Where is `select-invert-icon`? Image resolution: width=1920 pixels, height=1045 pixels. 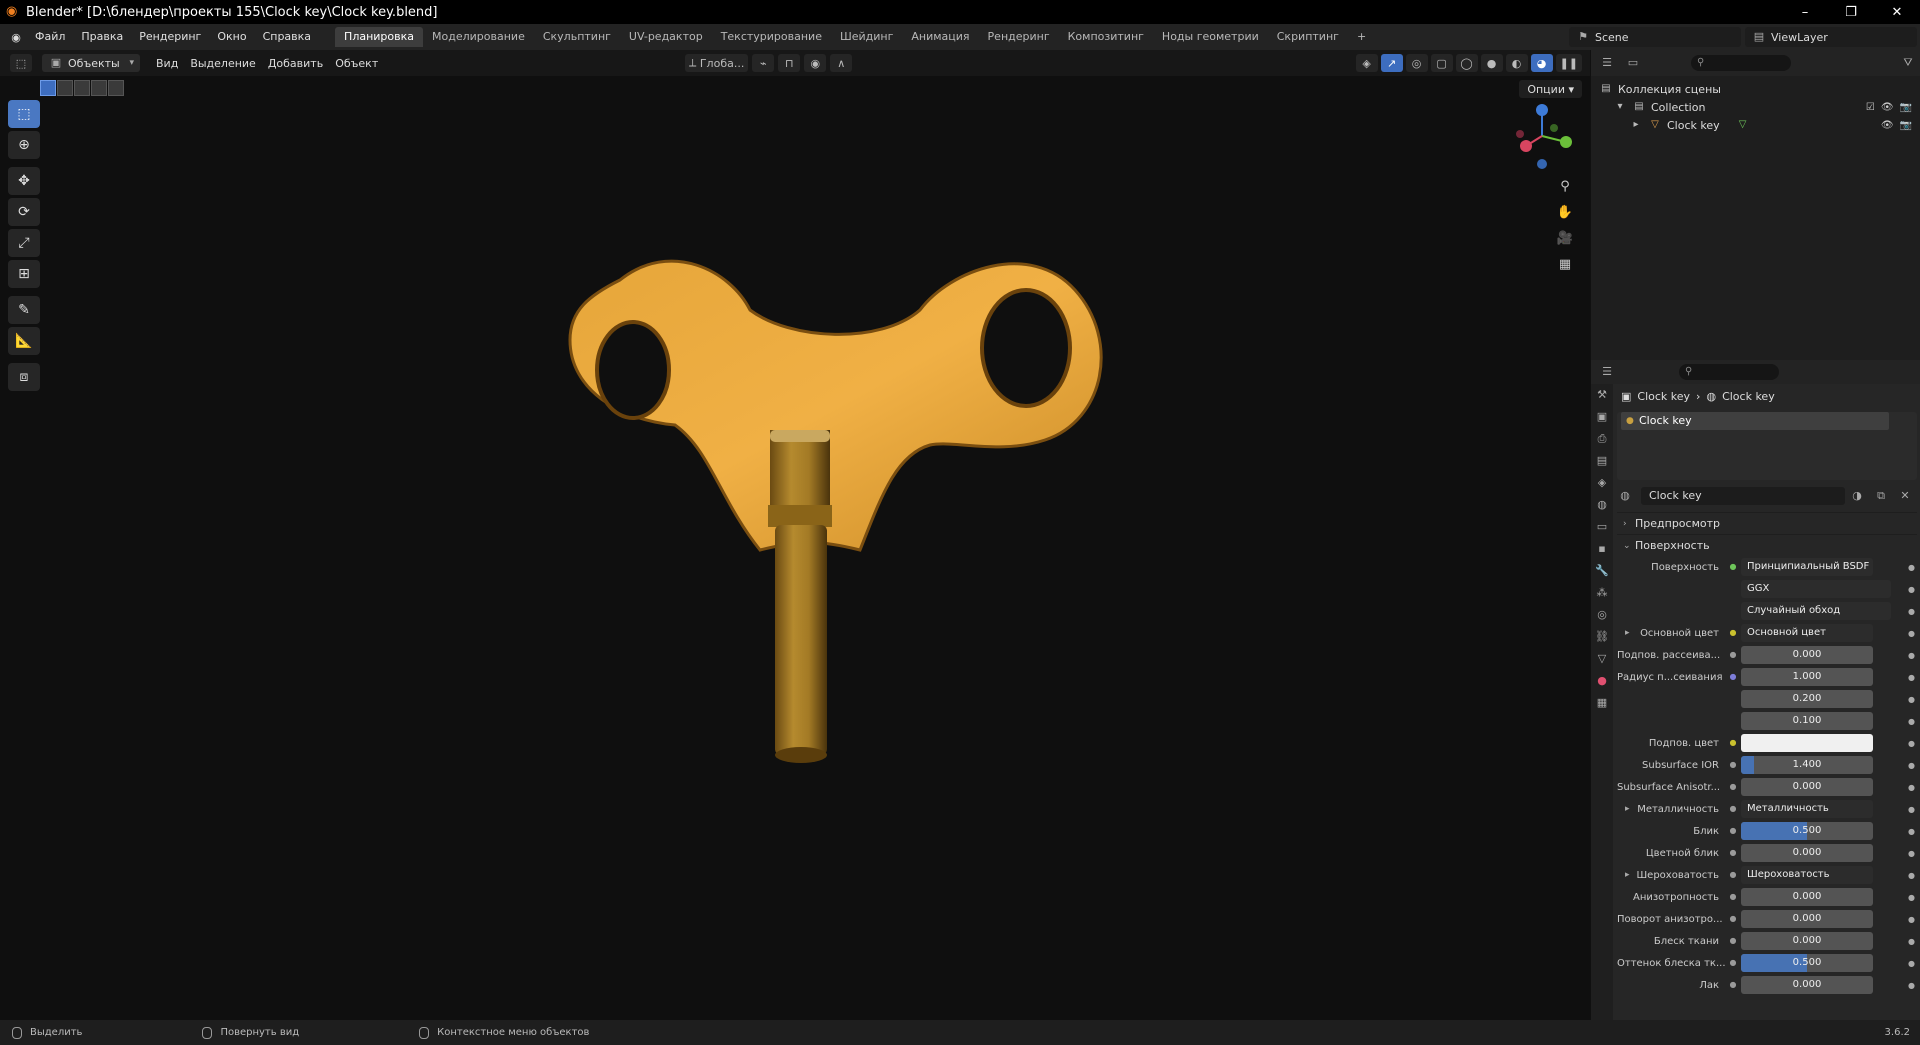 select-invert-icon is located at coordinates (99, 88).